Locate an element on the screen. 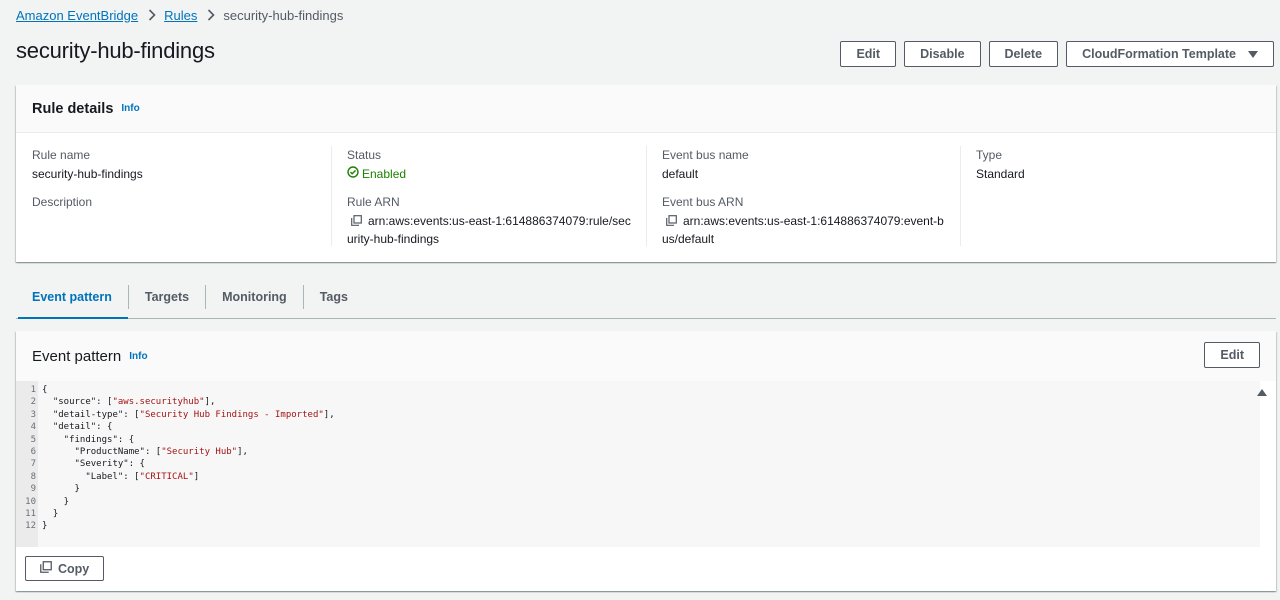 Image resolution: width=1280 pixels, height=600 pixels. line-number: 4 is located at coordinates (33, 427).